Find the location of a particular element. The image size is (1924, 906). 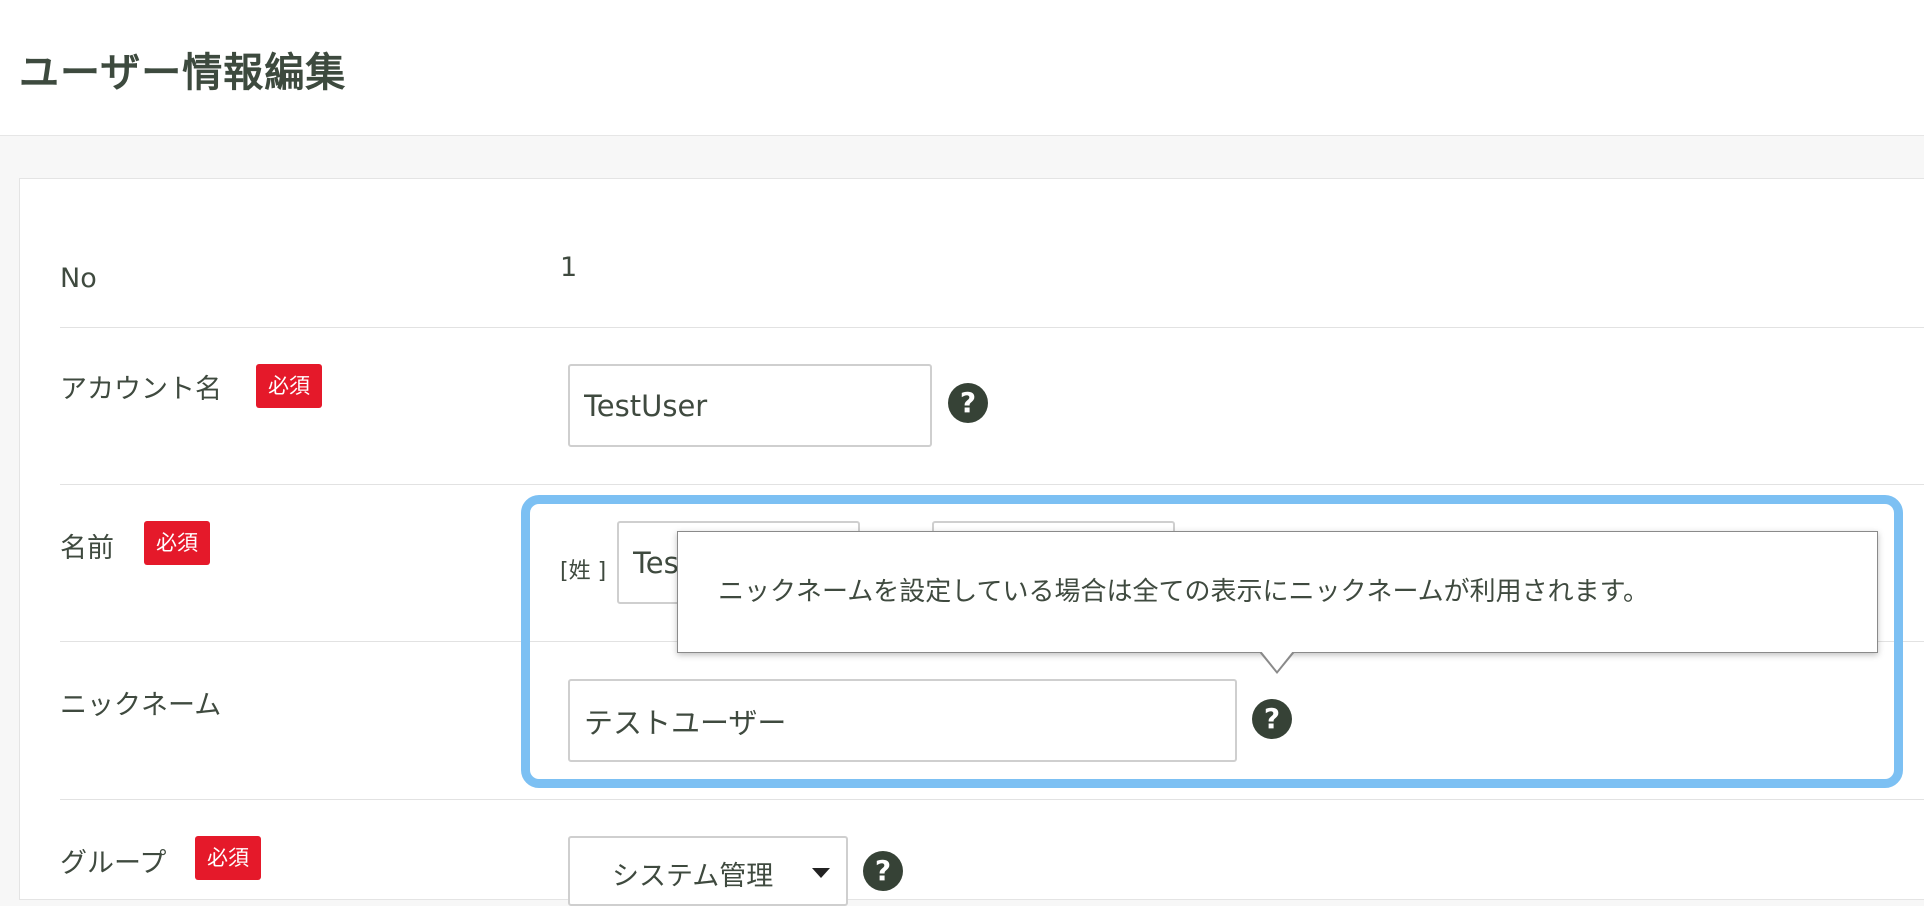

no-label: No is located at coordinates (78, 278).